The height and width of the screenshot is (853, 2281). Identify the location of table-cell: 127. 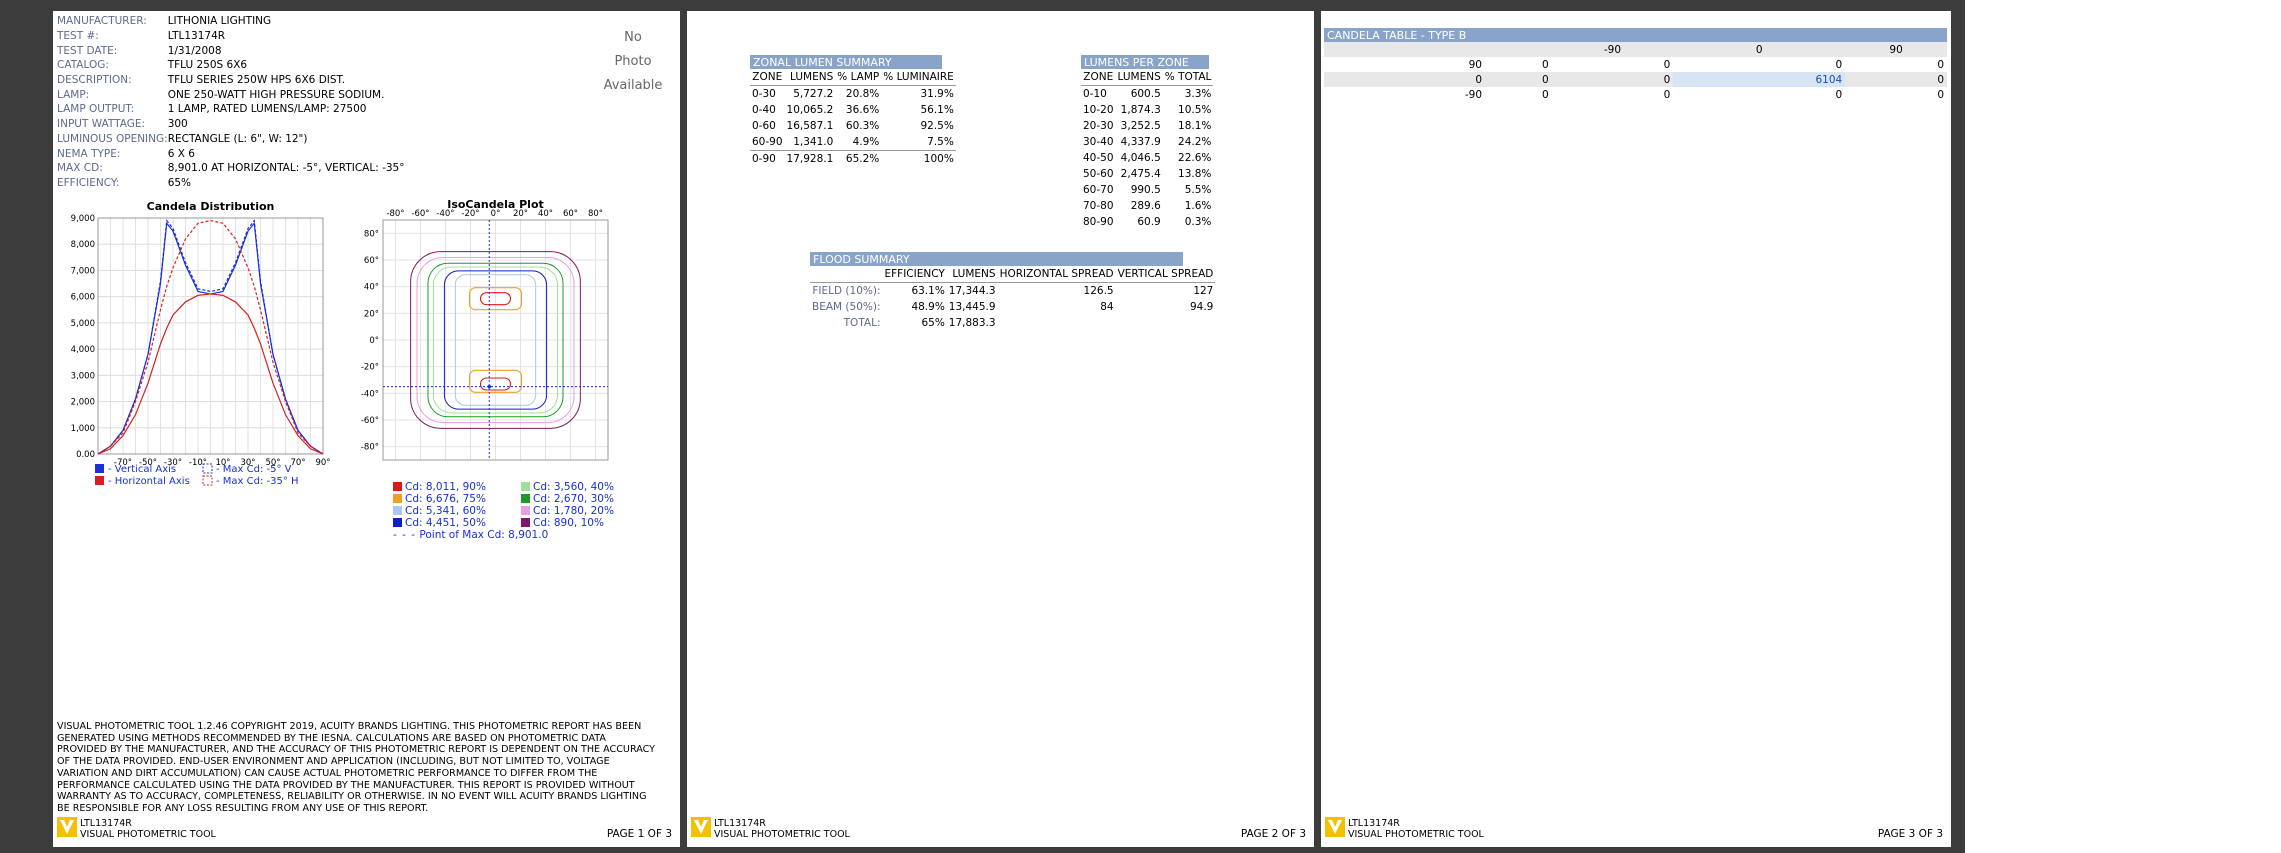
(1203, 291).